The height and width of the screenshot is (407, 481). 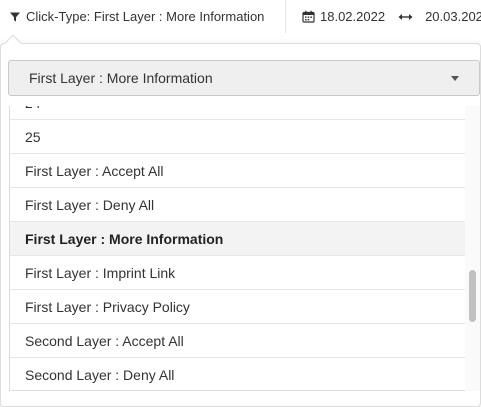 I want to click on scrollbar-thumb, so click(x=472, y=296).